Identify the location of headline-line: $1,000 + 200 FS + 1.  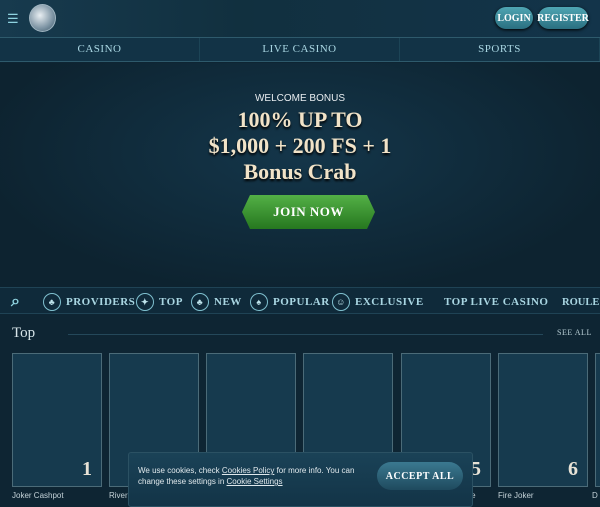
(300, 145).